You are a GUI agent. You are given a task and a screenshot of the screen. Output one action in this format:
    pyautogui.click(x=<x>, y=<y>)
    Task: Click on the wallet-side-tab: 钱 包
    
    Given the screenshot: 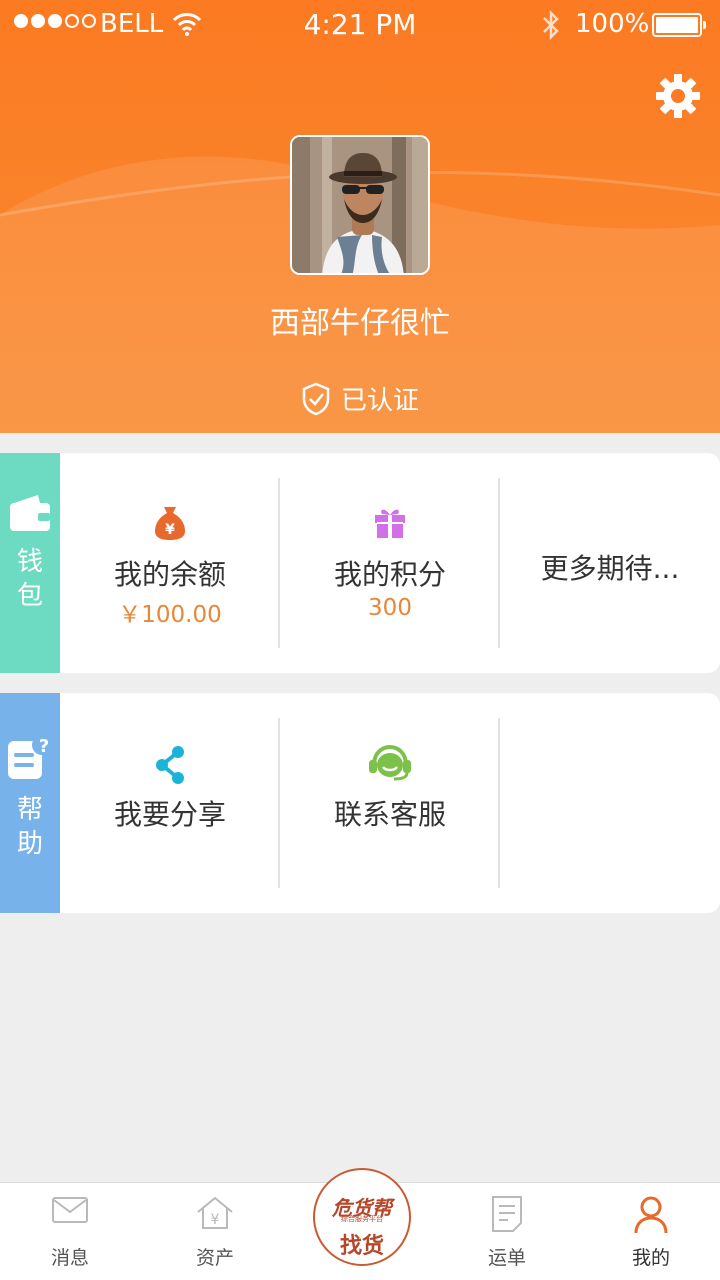 What is the action you would take?
    pyautogui.click(x=30, y=563)
    